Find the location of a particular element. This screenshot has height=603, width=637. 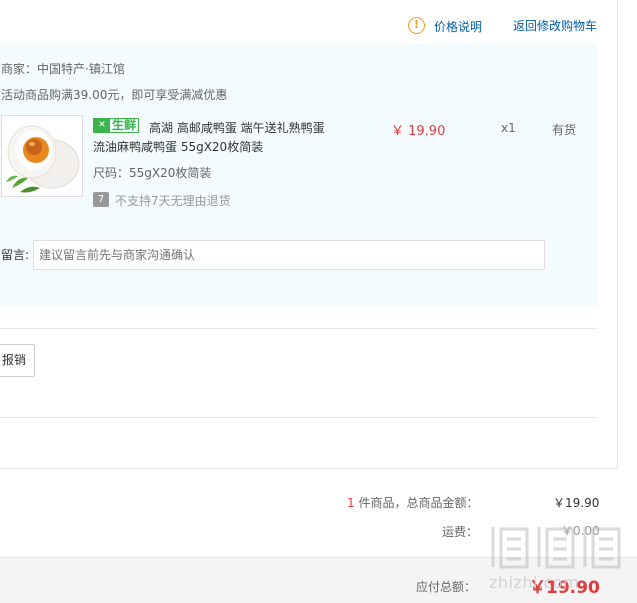

item-count: 1 is located at coordinates (351, 503).